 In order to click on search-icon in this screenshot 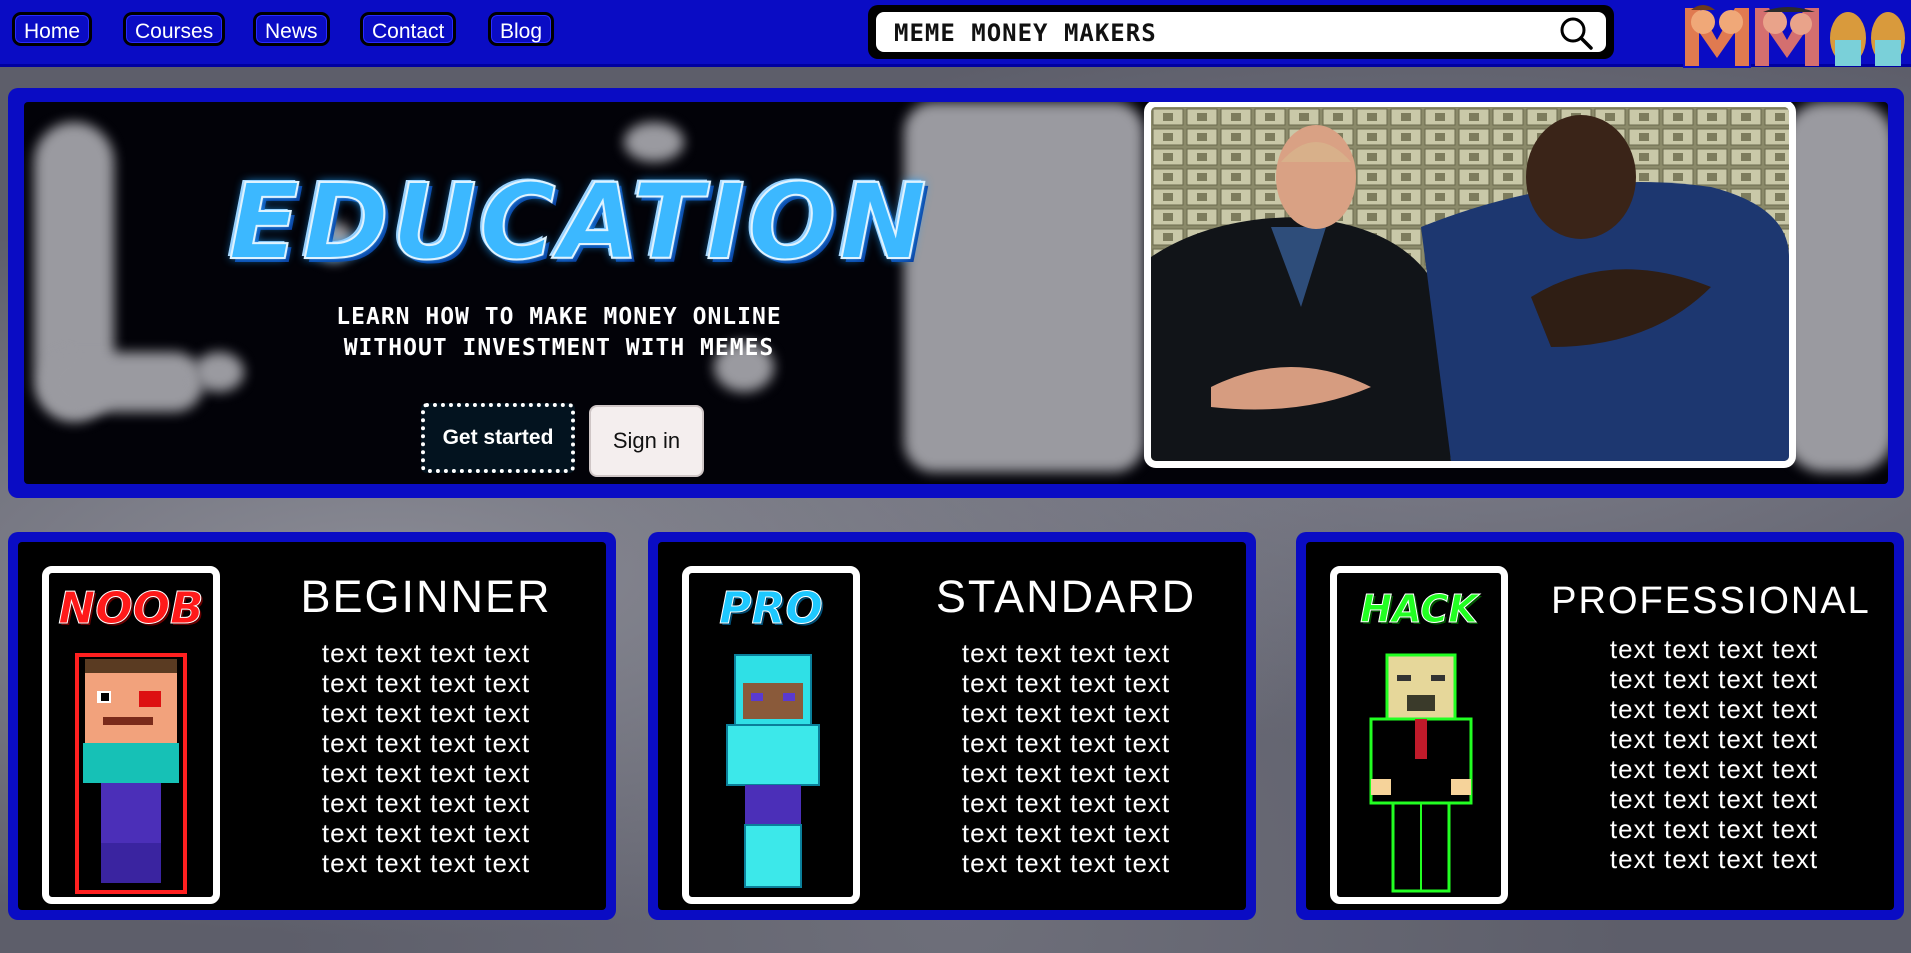, I will do `click(1576, 33)`.